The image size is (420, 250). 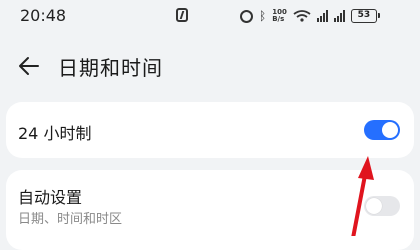 What do you see at coordinates (263, 16) in the screenshot?
I see `bluetooth-icon: ᛒ` at bounding box center [263, 16].